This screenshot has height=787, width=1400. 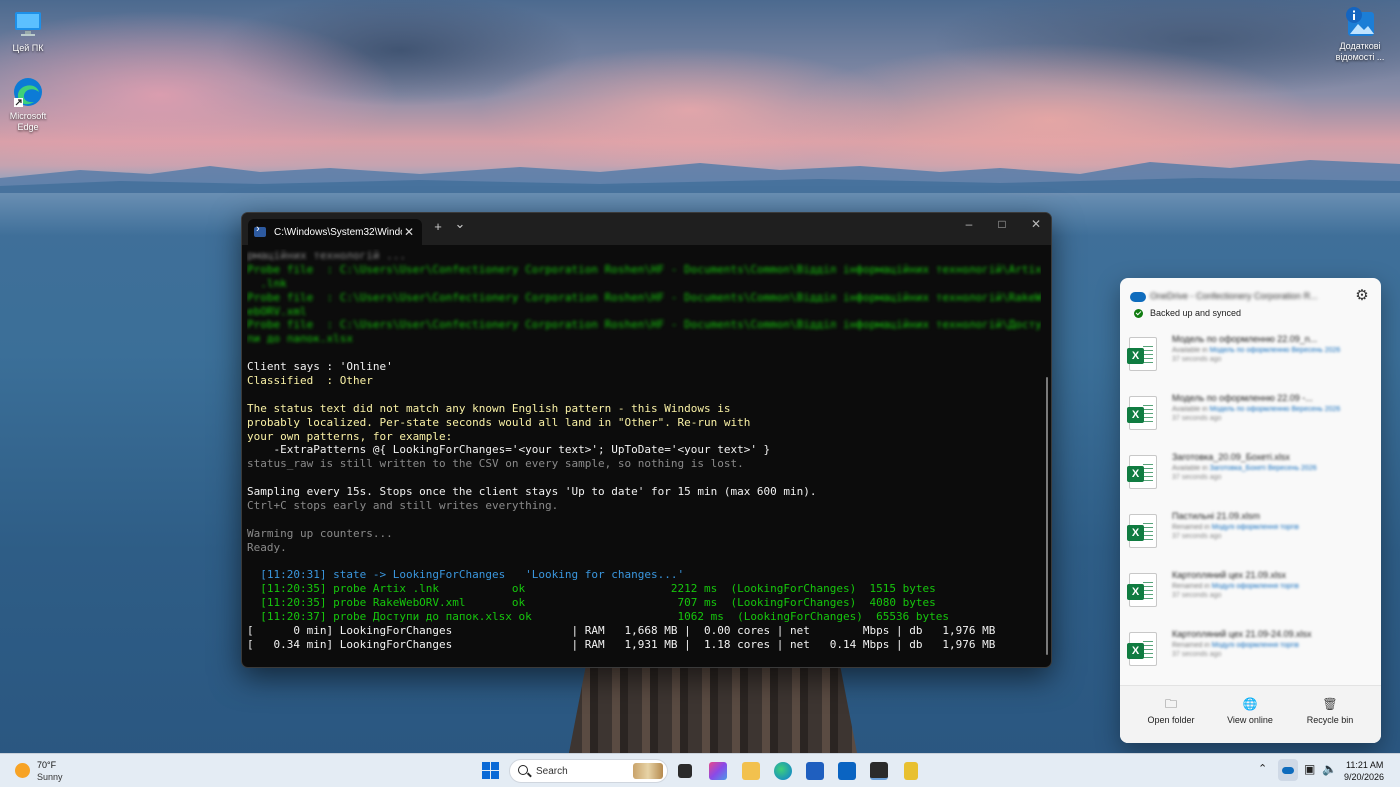 I want to click on view-online-label: View online, so click(x=1250, y=720).